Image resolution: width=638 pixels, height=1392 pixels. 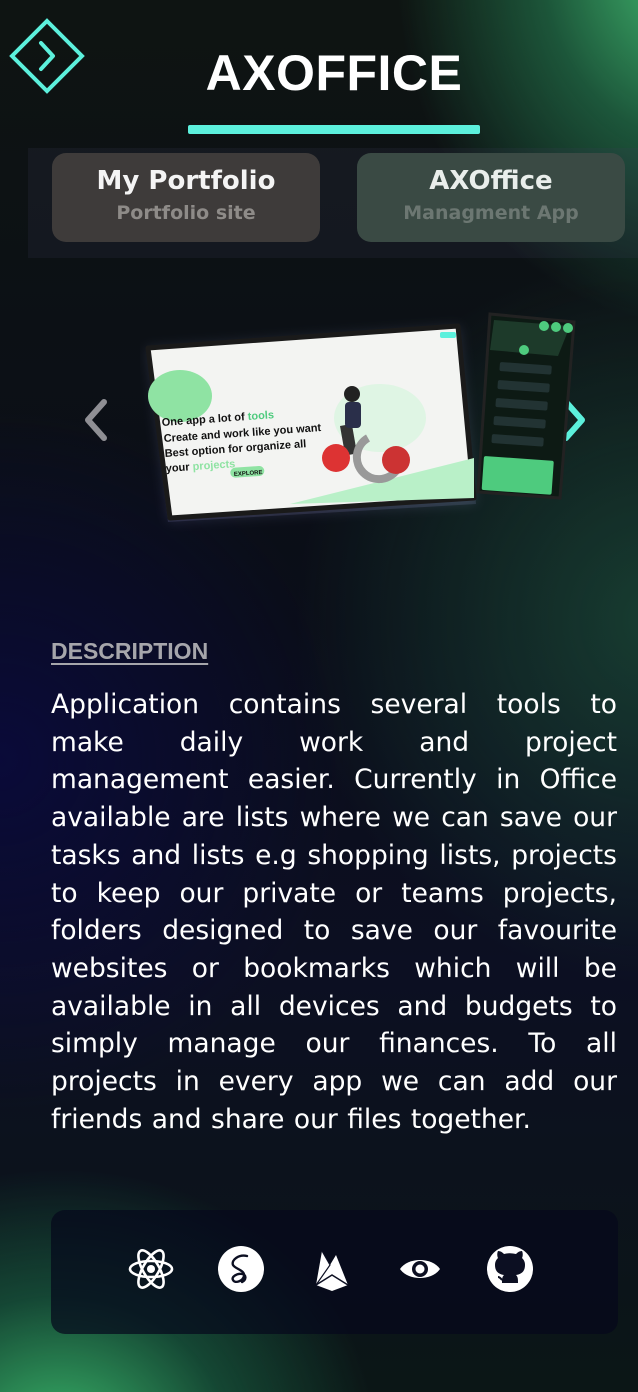 I want to click on tab-title: AXOffice, so click(x=491, y=181).